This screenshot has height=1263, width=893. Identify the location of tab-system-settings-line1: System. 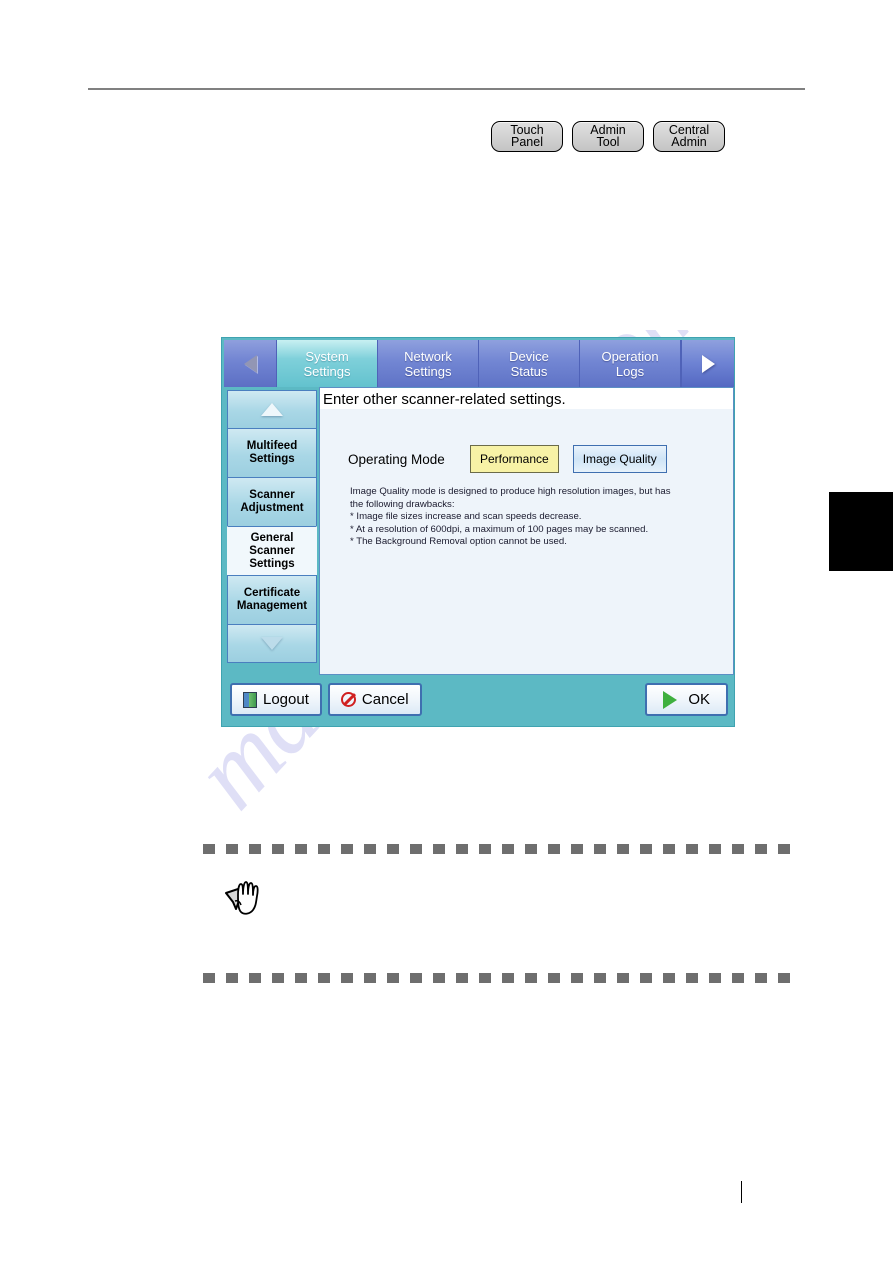
(327, 356).